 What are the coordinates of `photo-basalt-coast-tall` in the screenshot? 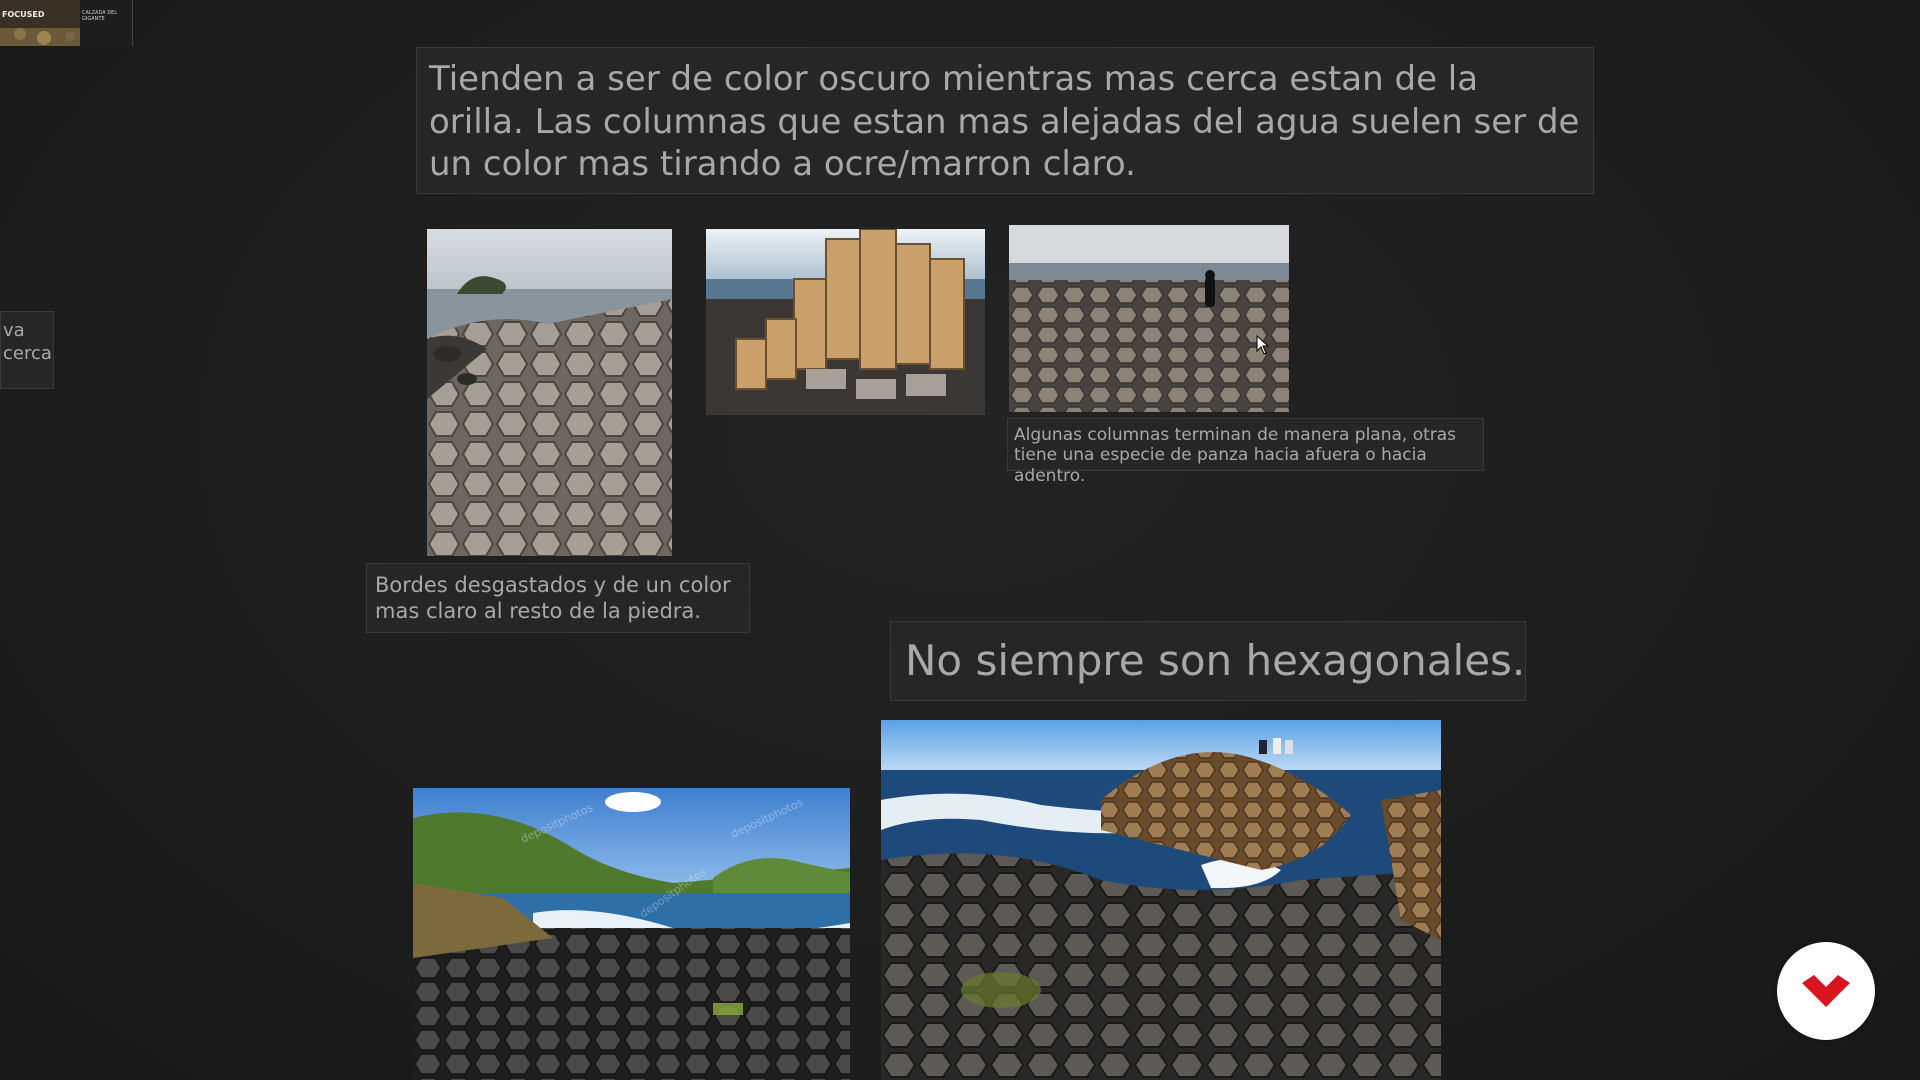 It's located at (549, 392).